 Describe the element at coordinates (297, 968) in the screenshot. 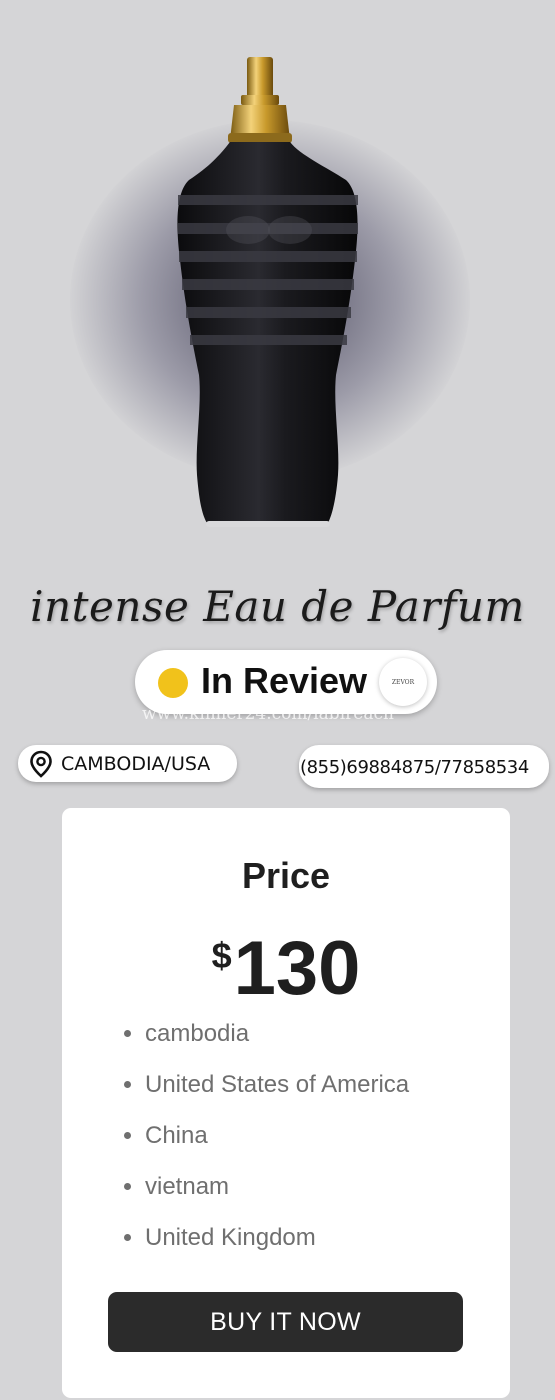

I see `price-amount: 130` at that location.